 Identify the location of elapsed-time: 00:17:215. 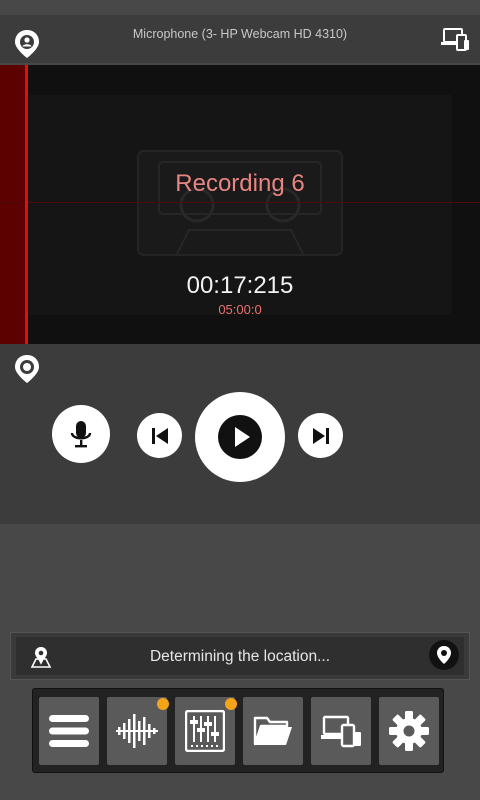
(240, 285).